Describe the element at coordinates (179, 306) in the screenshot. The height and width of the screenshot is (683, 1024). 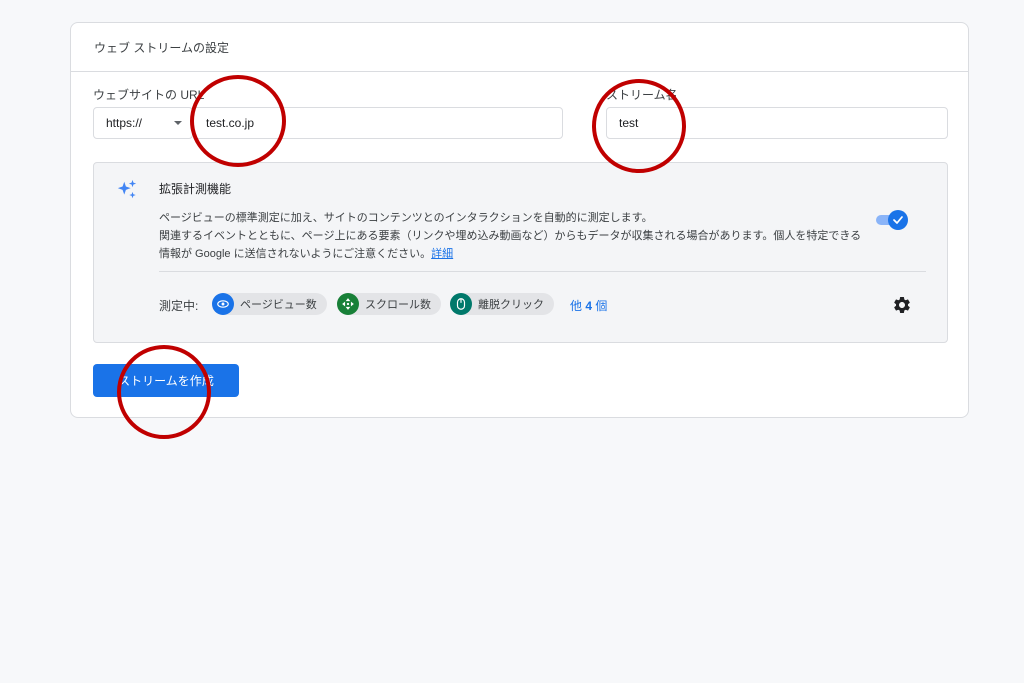
I see `measuring-label: 測定中:` at that location.